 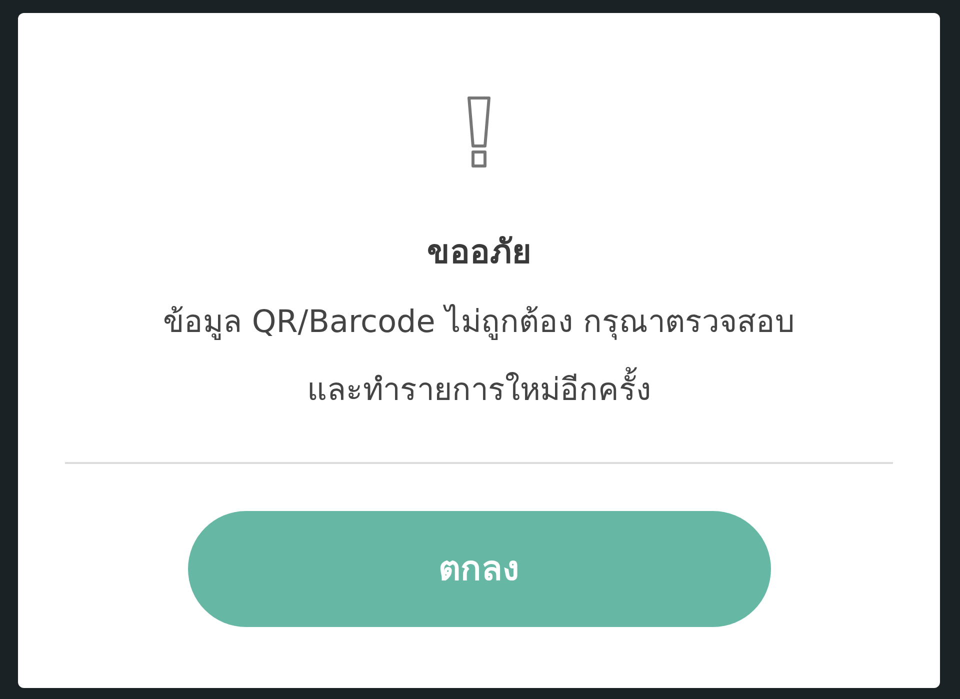 What do you see at coordinates (479, 132) in the screenshot?
I see `warning-icon` at bounding box center [479, 132].